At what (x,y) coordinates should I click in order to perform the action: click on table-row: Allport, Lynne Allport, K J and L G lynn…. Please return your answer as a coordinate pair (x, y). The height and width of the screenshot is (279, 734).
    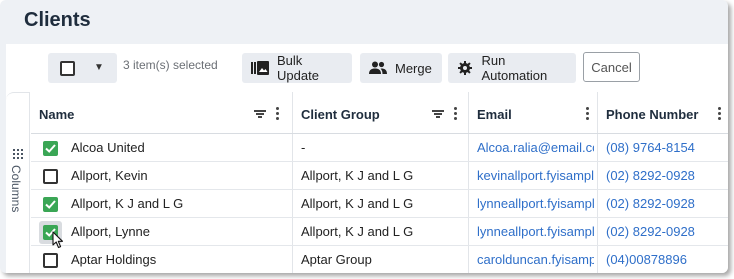
    Looking at the image, I should click on (379, 233).